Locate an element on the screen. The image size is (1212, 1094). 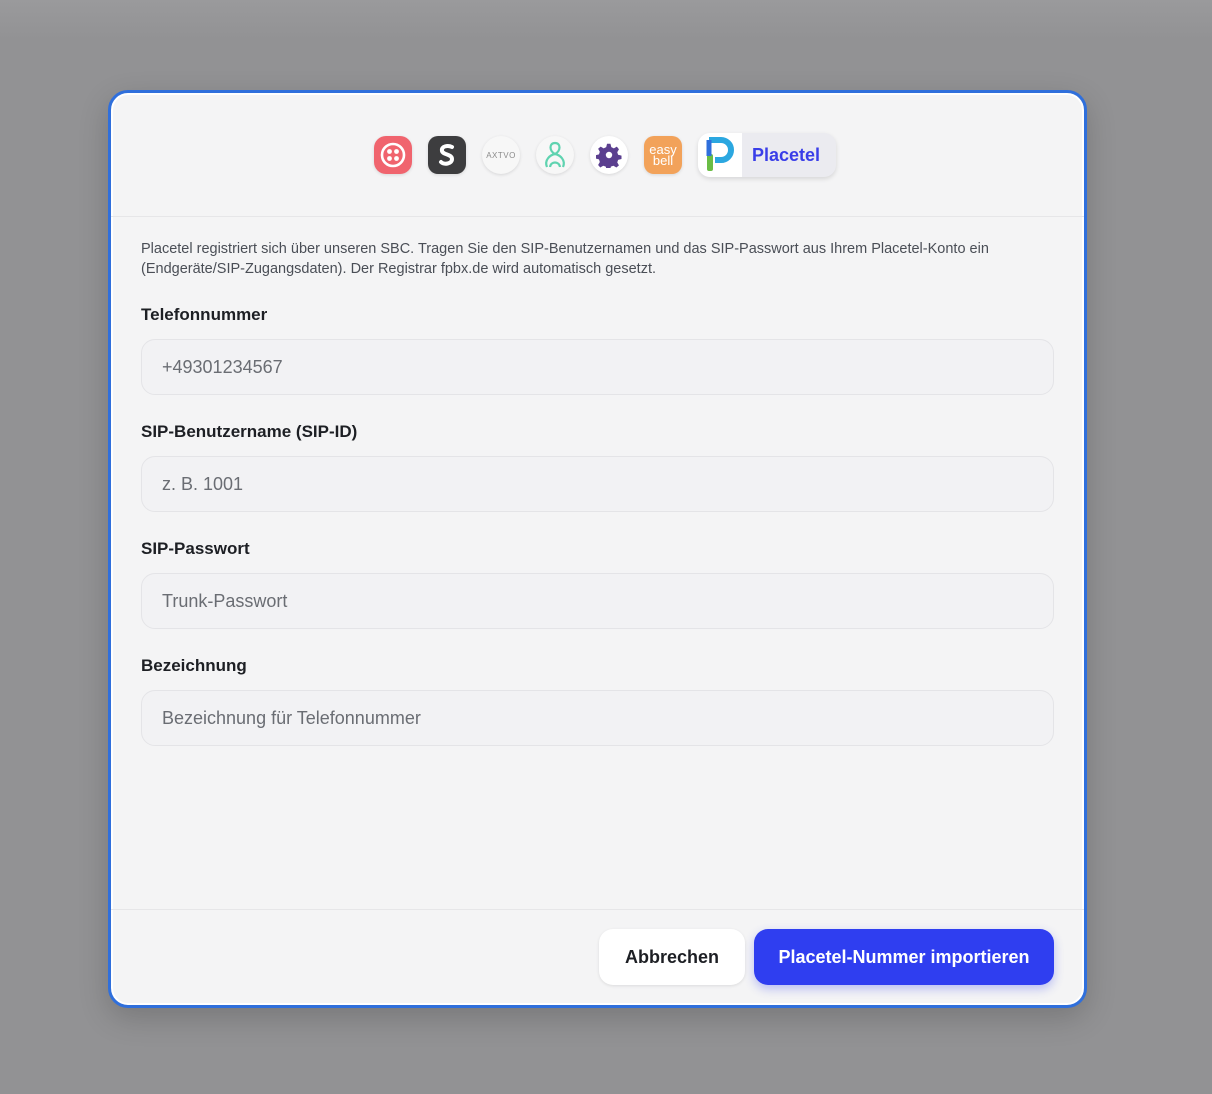
provider-axvoice: AXTVO is located at coordinates (501, 155).